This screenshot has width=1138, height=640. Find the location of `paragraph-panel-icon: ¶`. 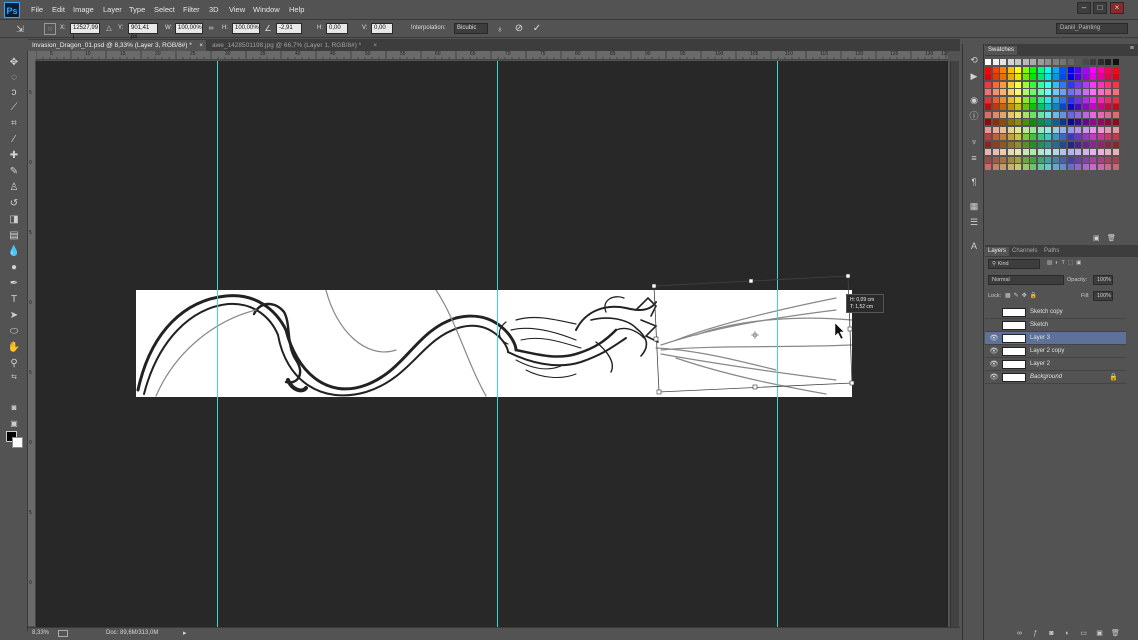

paragraph-panel-icon: ¶ is located at coordinates (974, 182).